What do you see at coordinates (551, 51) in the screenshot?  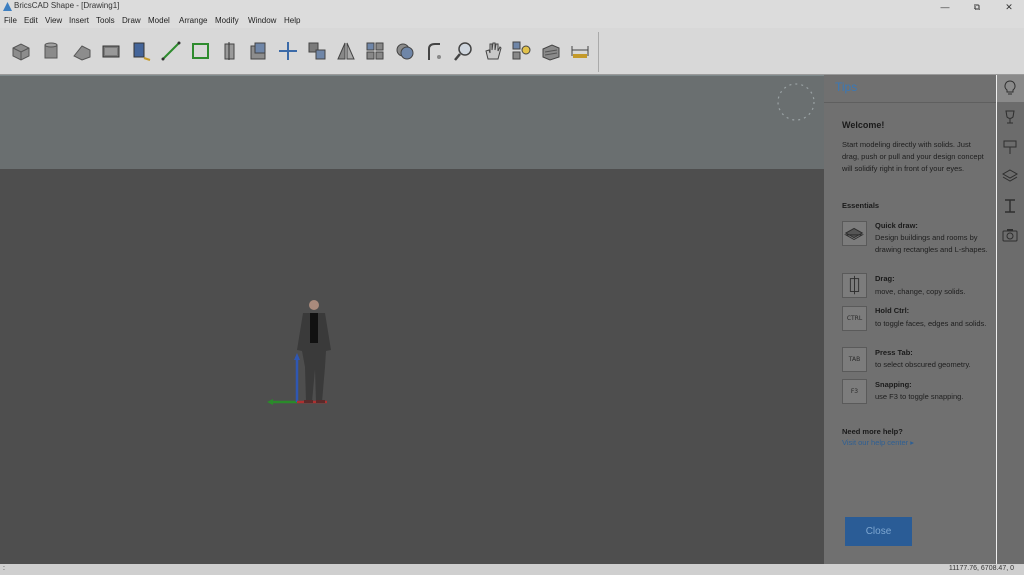 I see `material-icon` at bounding box center [551, 51].